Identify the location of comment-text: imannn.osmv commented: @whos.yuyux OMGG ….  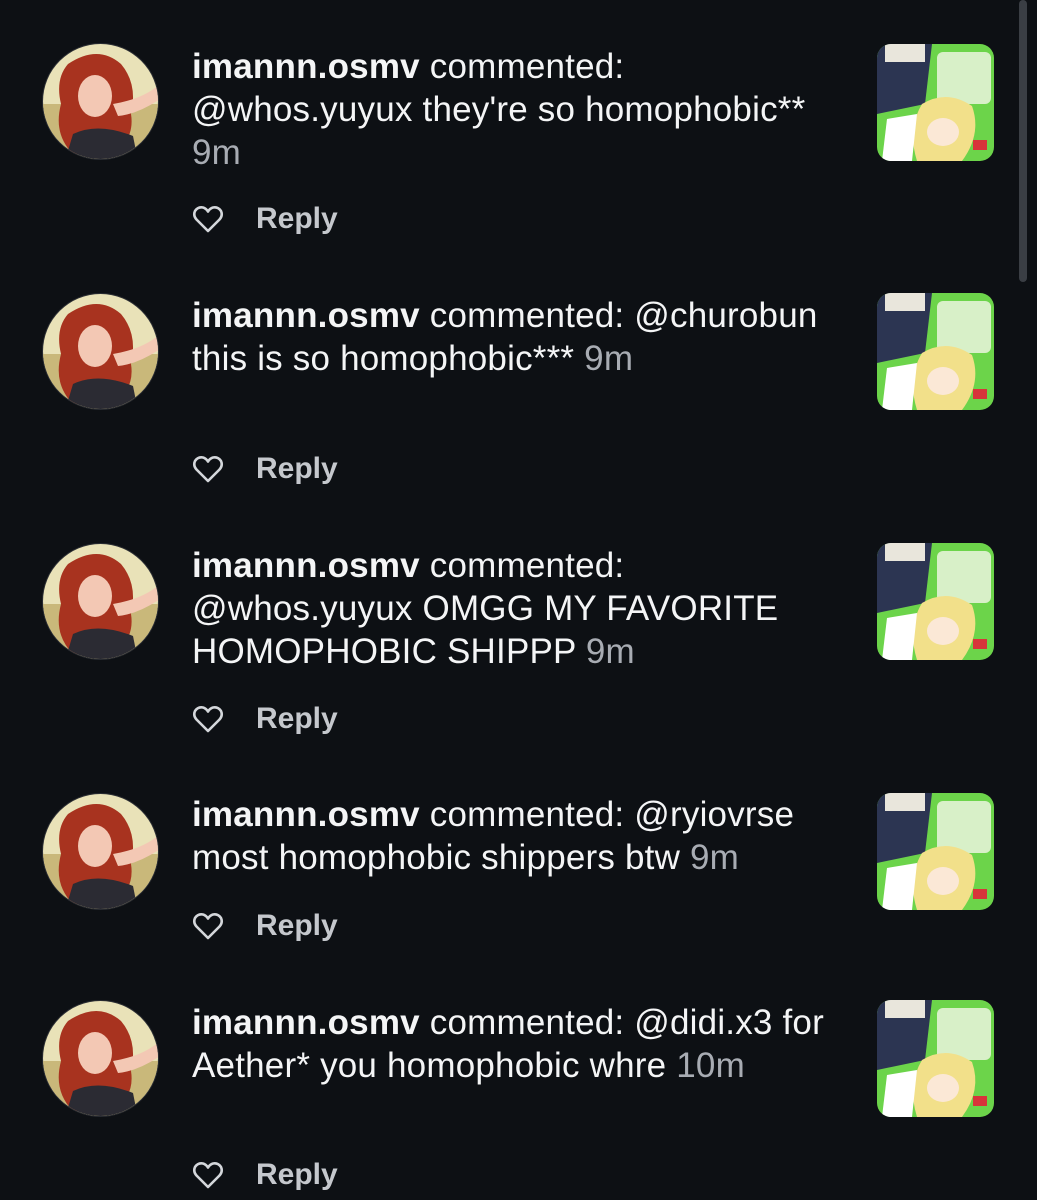
(519, 608).